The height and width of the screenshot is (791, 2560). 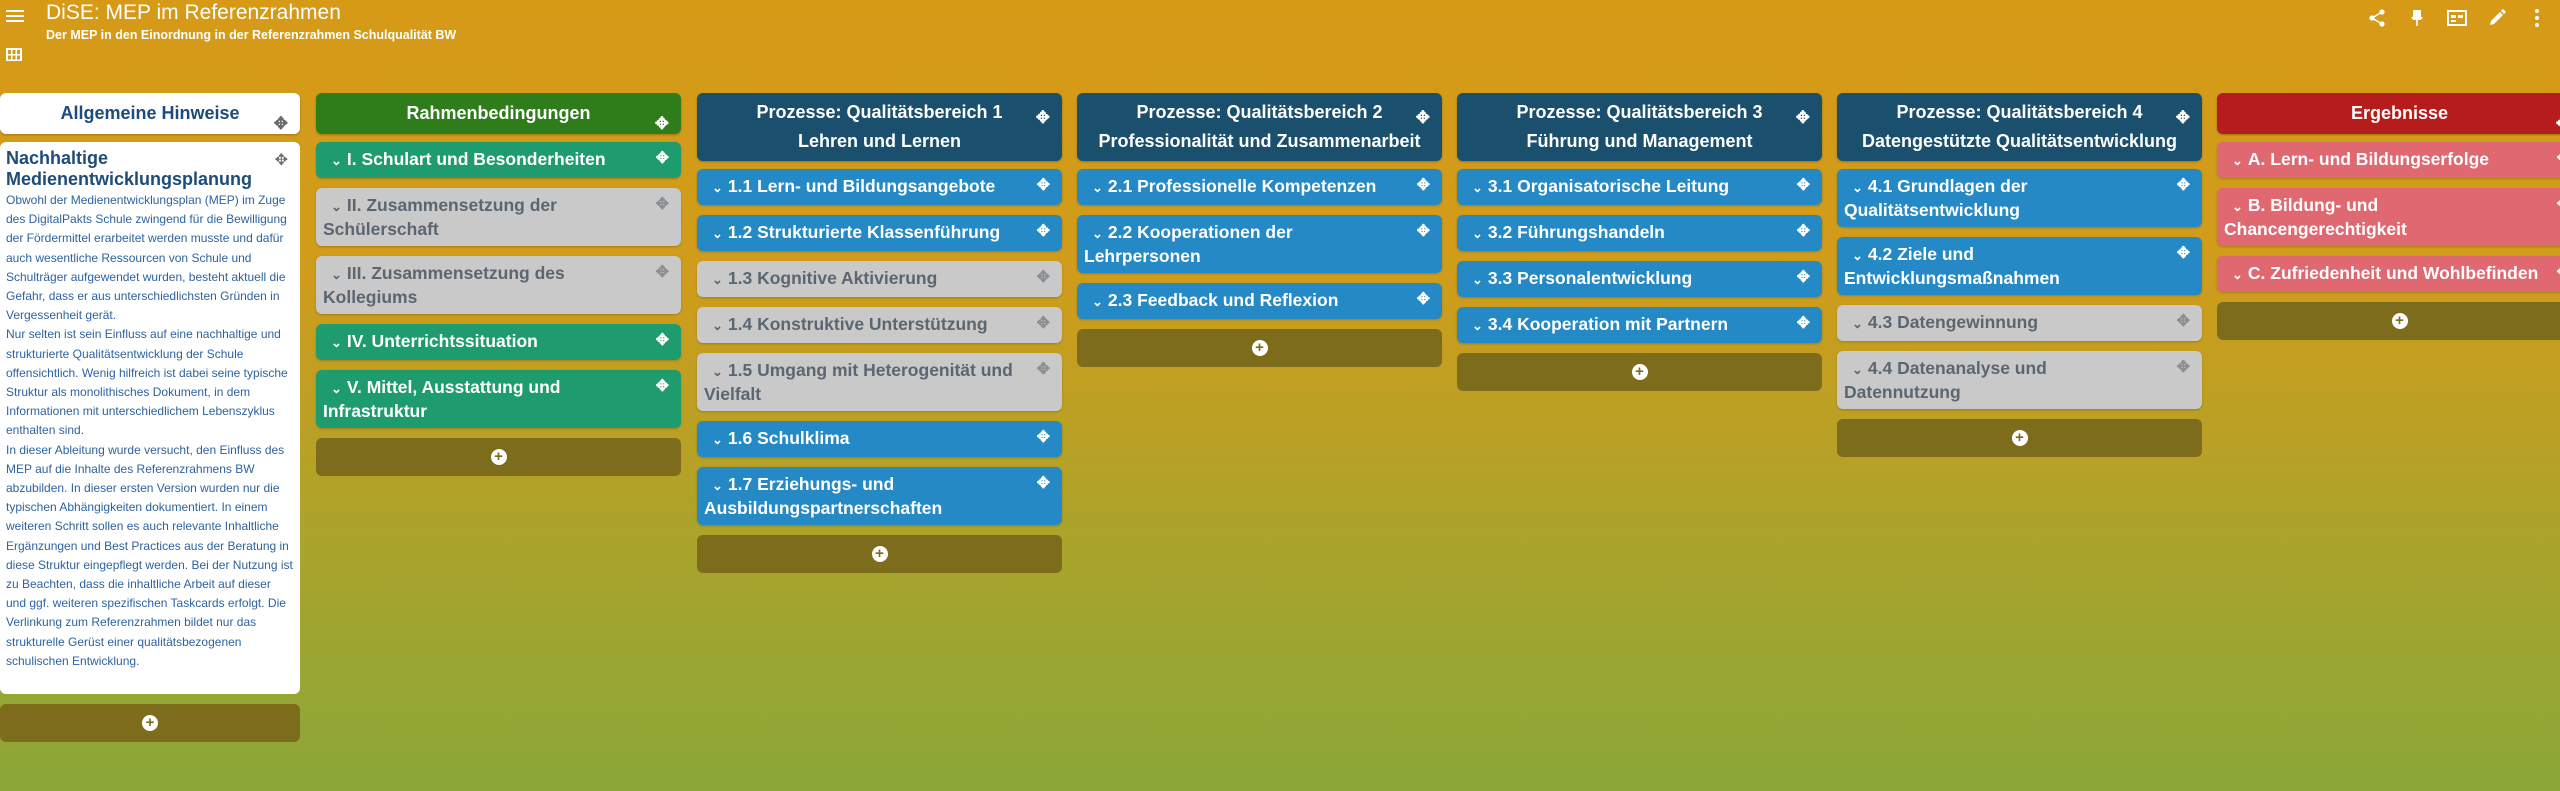 I want to click on card: ⌄ 3.3 Personalentwicklung ✥, so click(x=1639, y=279).